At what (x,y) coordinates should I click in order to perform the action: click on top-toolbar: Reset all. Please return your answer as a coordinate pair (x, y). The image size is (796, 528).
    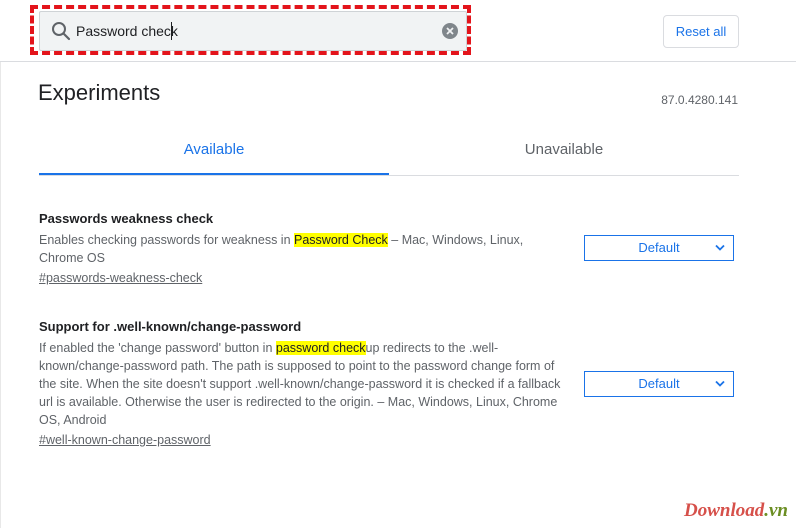
    Looking at the image, I should click on (398, 31).